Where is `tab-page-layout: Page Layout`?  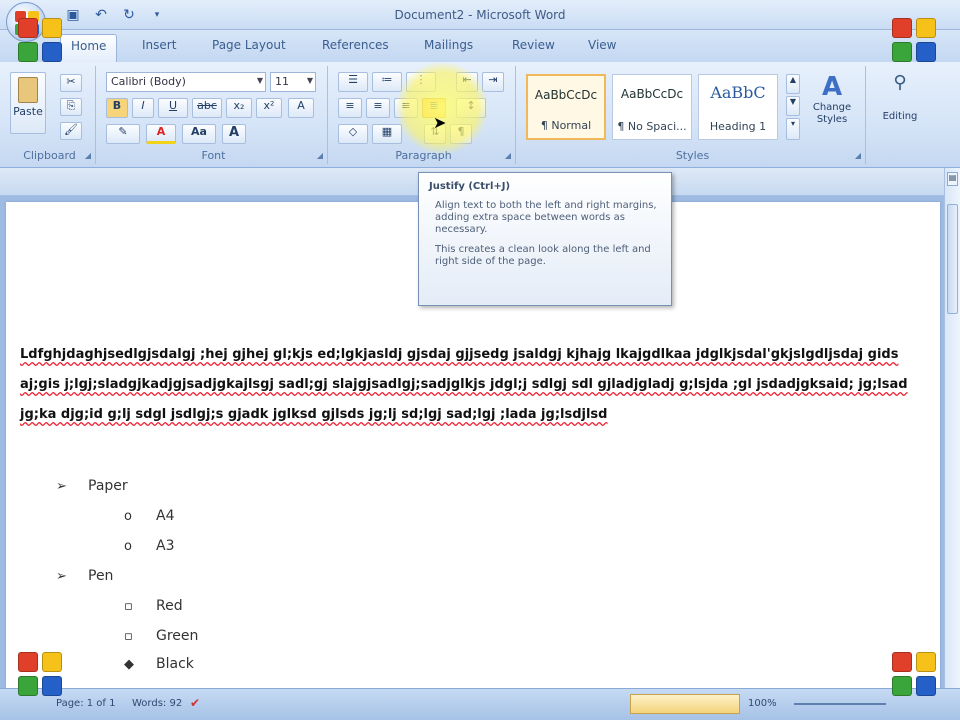 tab-page-layout: Page Layout is located at coordinates (249, 45).